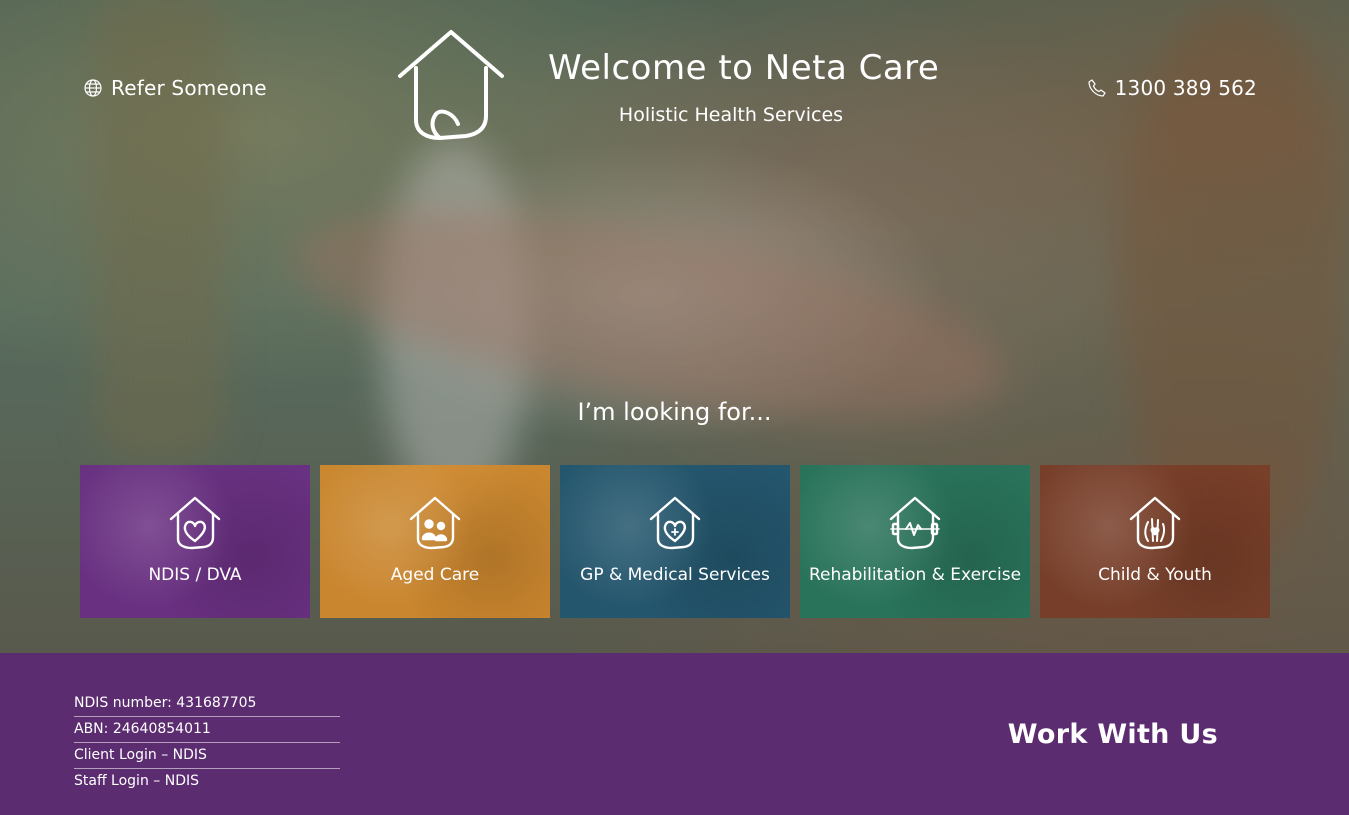 Image resolution: width=1349 pixels, height=815 pixels. I want to click on phone-link: 1300 389 562, so click(1172, 88).